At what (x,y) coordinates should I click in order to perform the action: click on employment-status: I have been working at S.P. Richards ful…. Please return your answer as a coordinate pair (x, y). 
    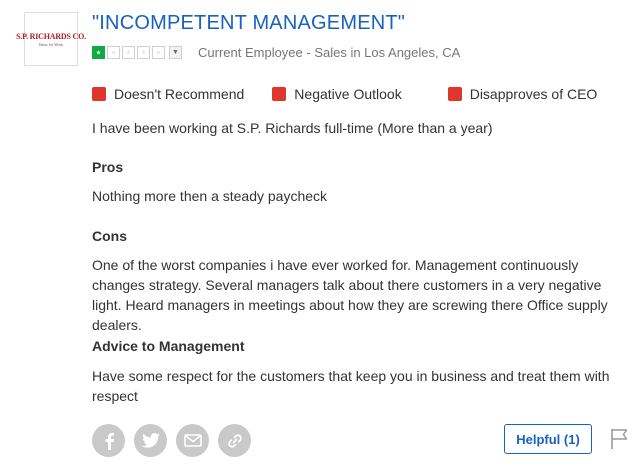
    Looking at the image, I should click on (292, 128).